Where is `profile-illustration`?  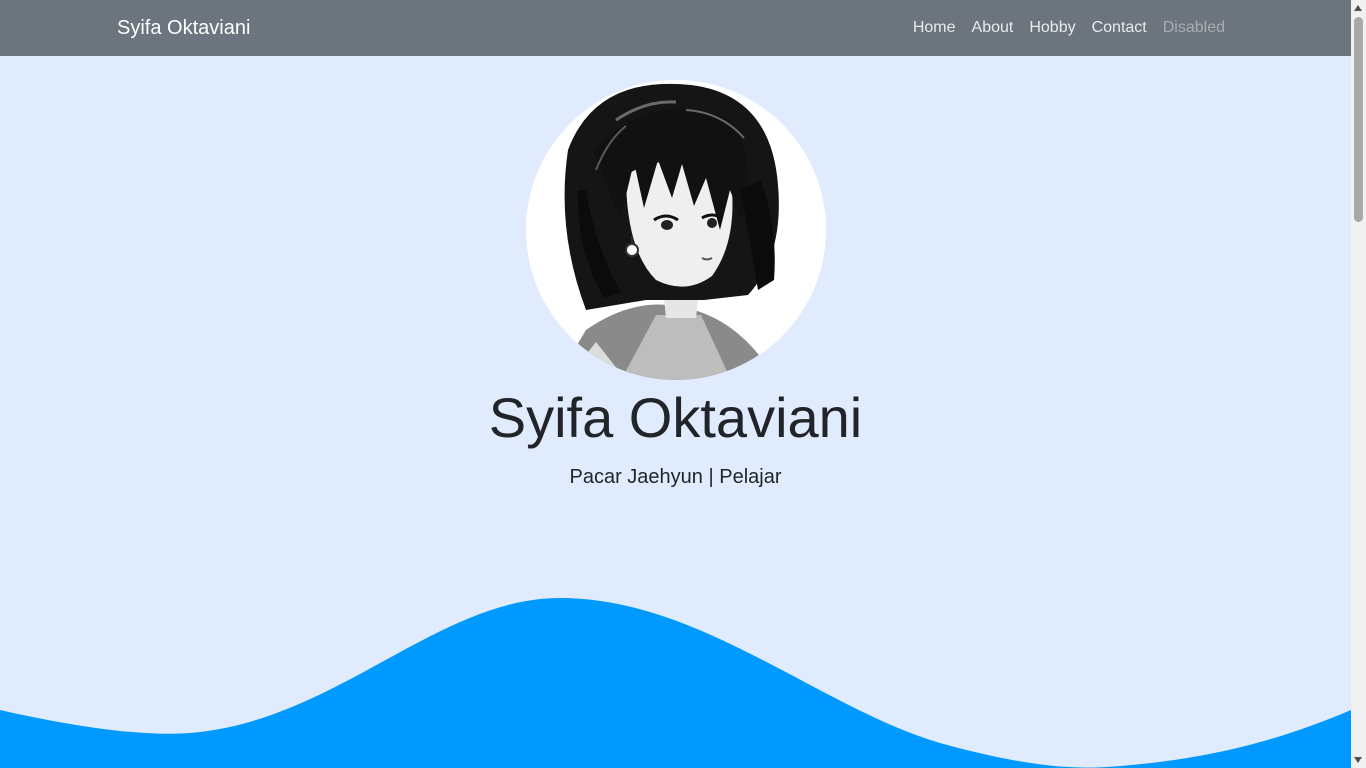
profile-illustration is located at coordinates (675, 230).